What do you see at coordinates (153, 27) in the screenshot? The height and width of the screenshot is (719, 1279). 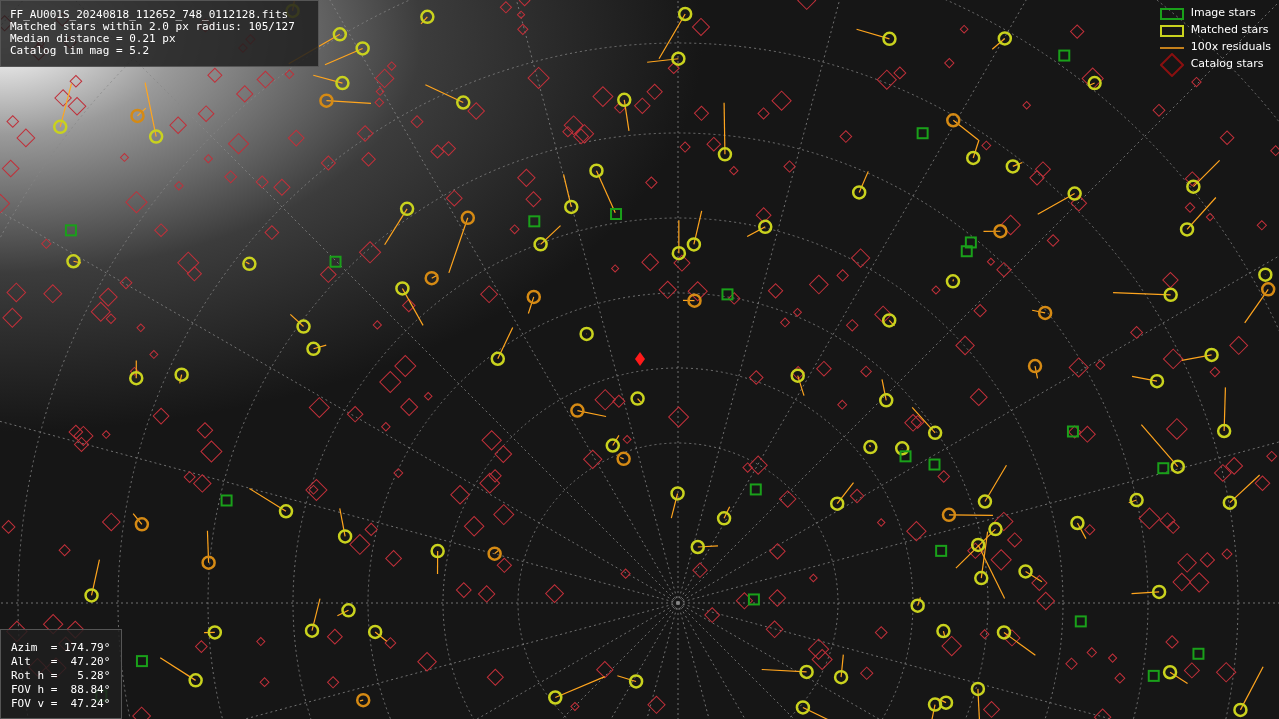 I see `info-text: Matched stars within 2.0 px radius: 105/127` at bounding box center [153, 27].